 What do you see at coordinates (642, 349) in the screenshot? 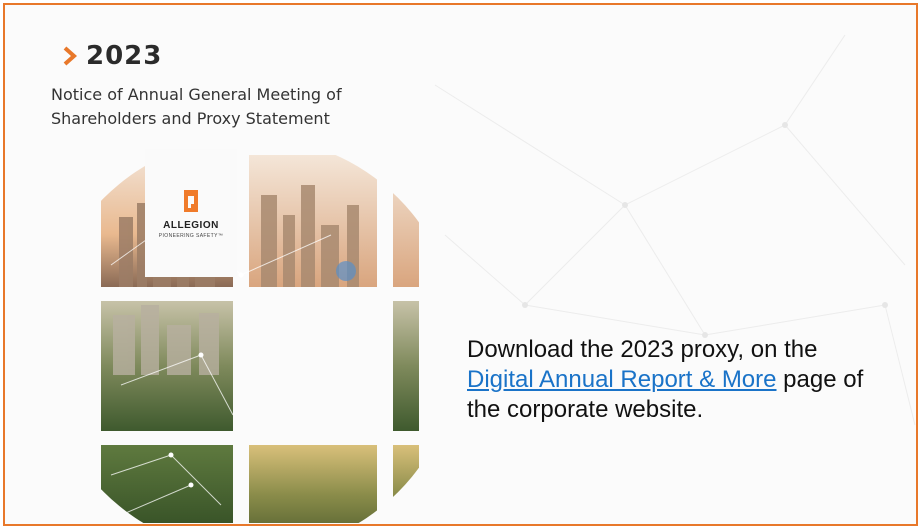
I see `message-text-before: Download the 2023 proxy, on the` at bounding box center [642, 349].